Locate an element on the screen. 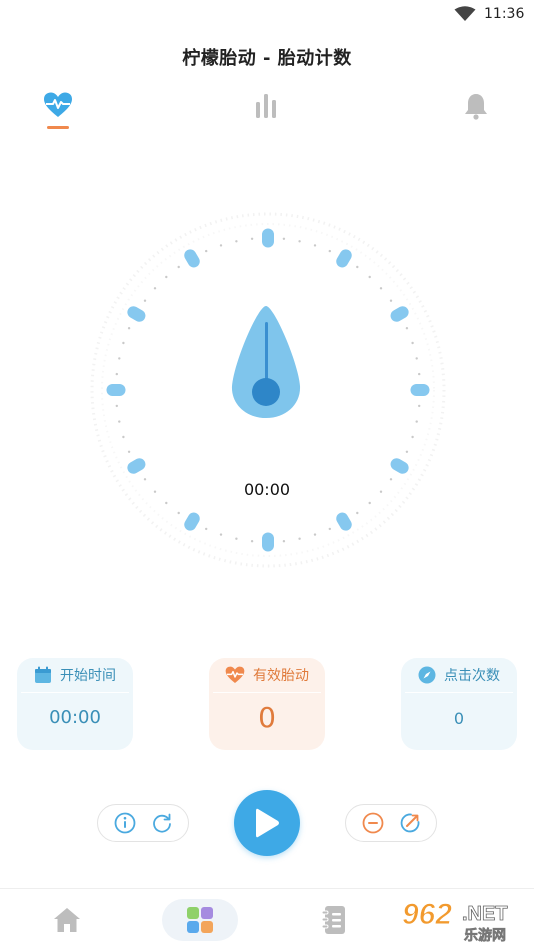 The width and height of the screenshot is (534, 949). info-icon is located at coordinates (124, 823).